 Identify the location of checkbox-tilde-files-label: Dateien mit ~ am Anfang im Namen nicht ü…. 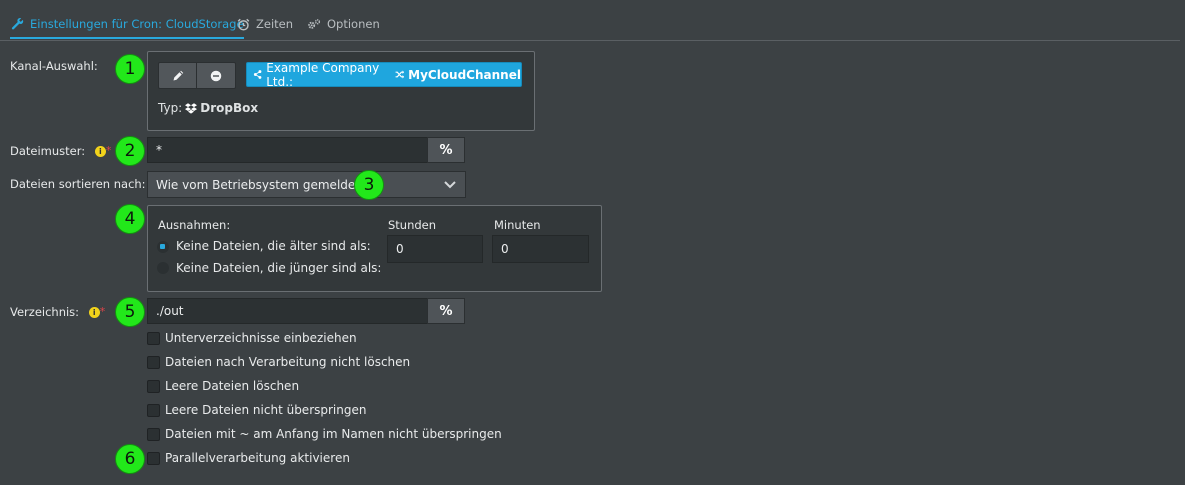
(333, 434).